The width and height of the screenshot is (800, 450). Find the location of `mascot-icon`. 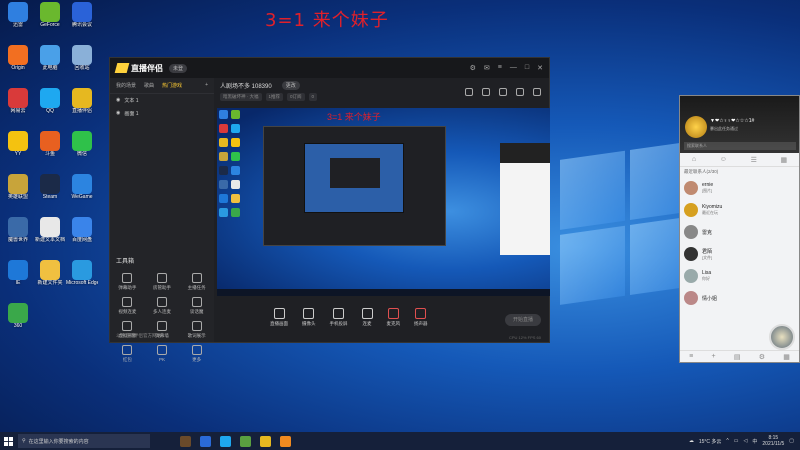

mascot-icon is located at coordinates (782, 337).